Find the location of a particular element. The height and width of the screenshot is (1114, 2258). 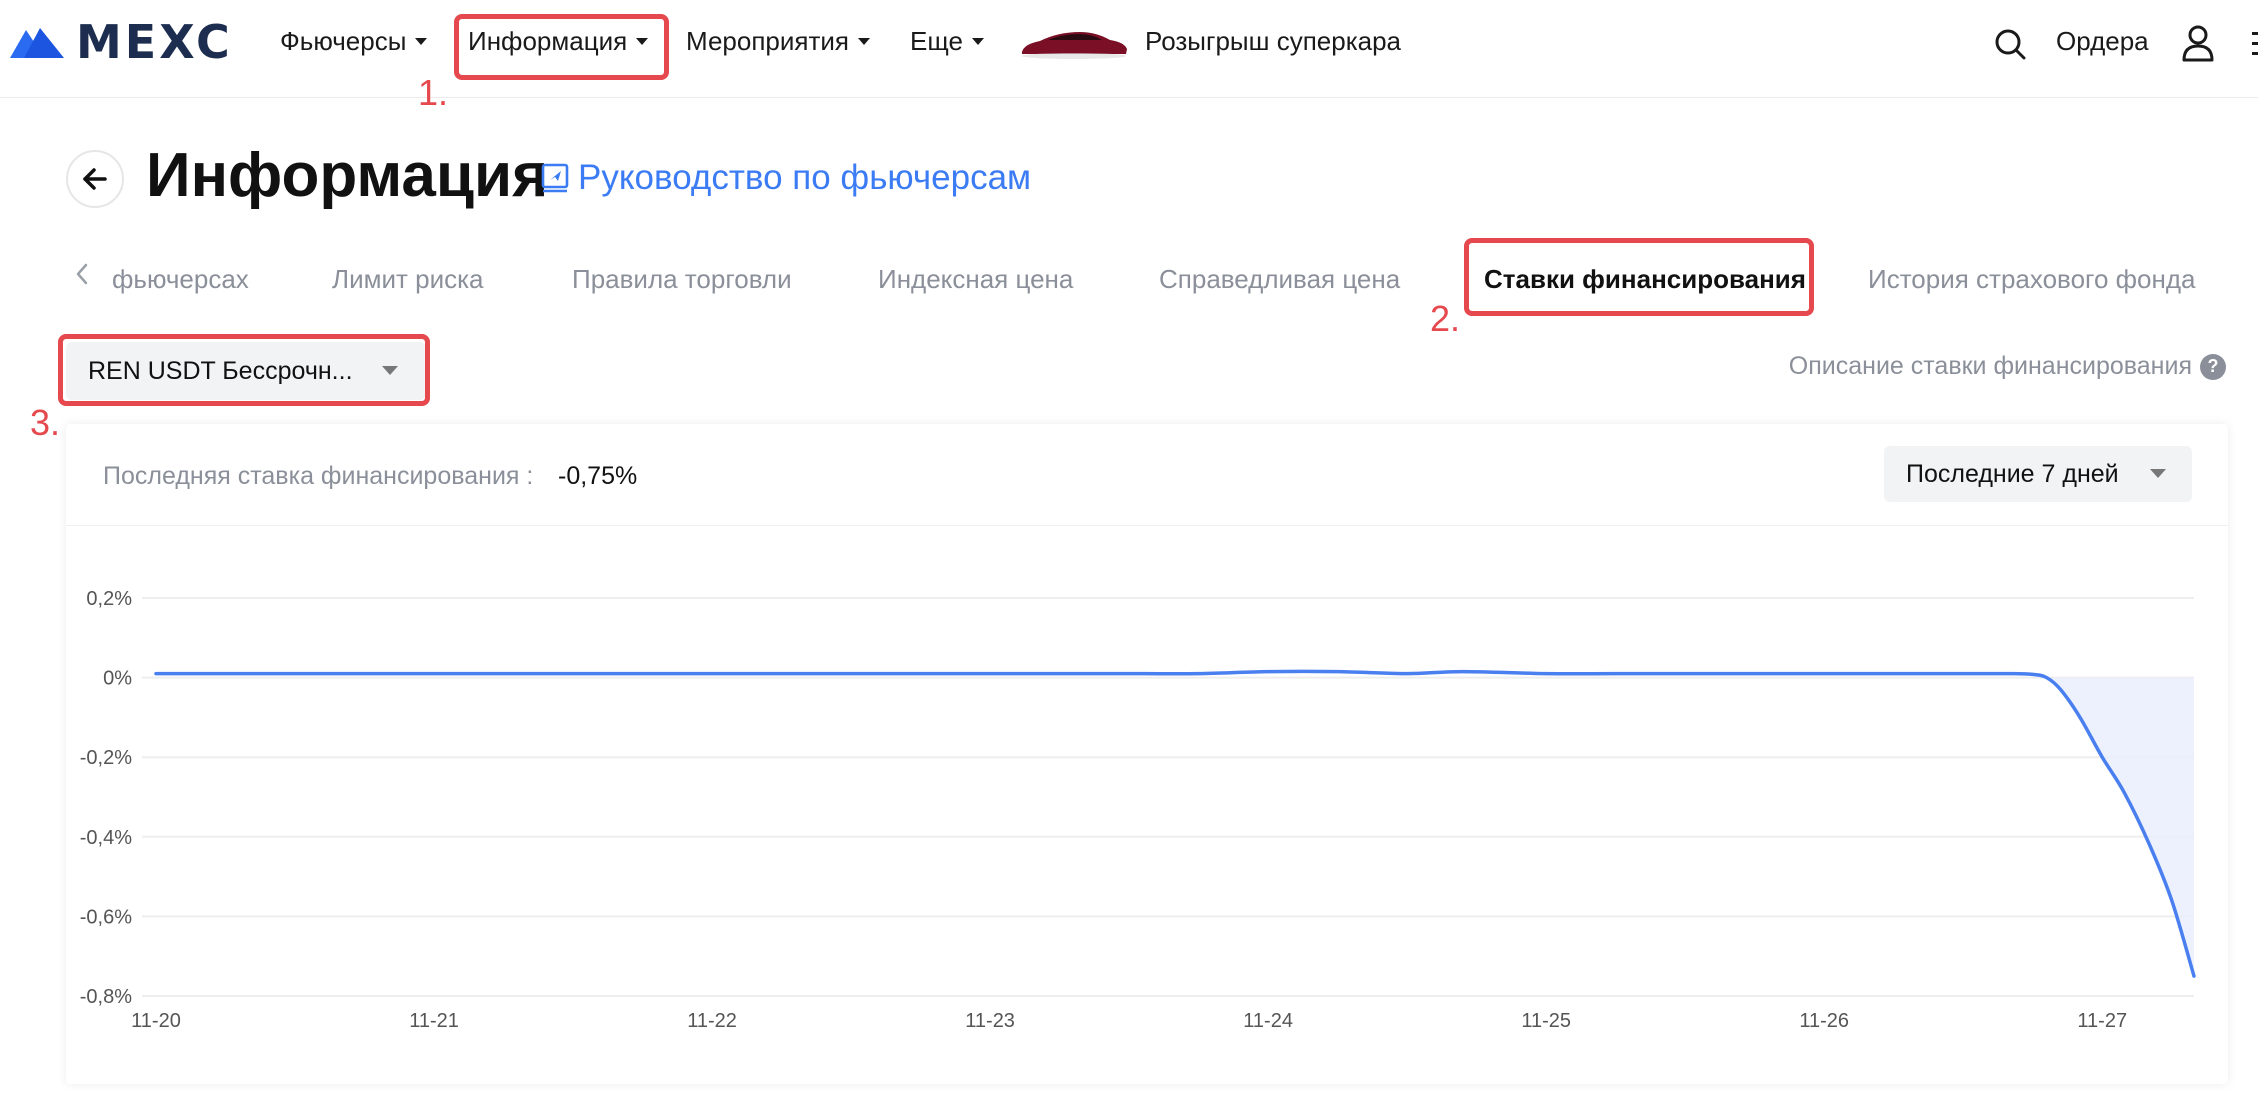

menu-icon is located at coordinates (2253, 44).